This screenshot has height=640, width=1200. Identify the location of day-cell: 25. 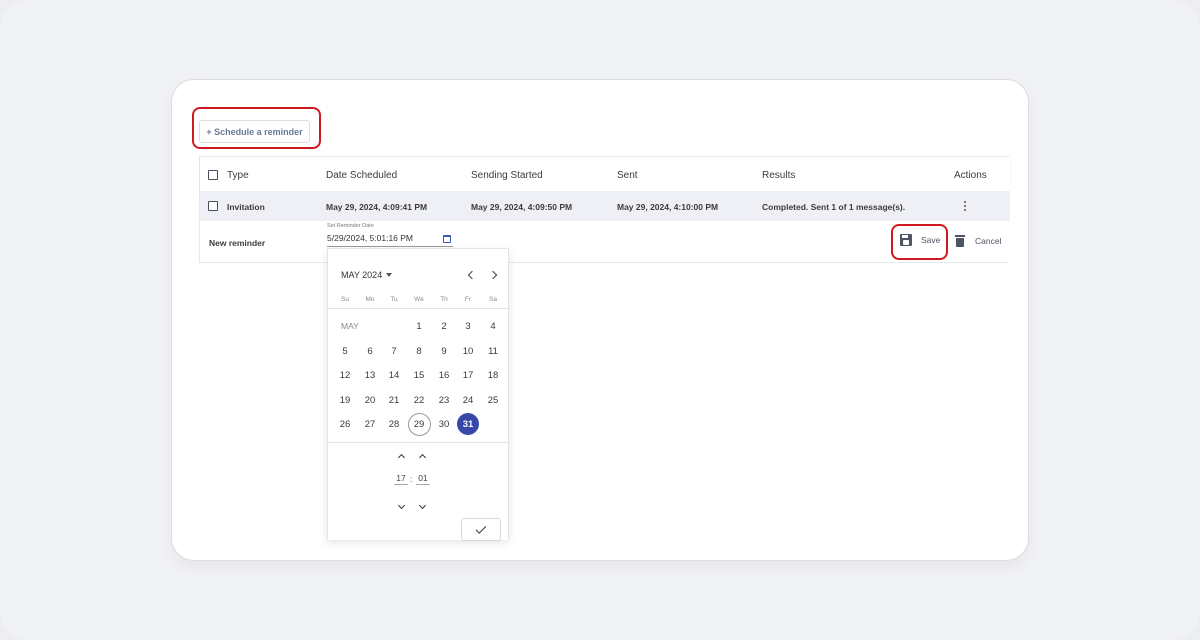
(493, 400).